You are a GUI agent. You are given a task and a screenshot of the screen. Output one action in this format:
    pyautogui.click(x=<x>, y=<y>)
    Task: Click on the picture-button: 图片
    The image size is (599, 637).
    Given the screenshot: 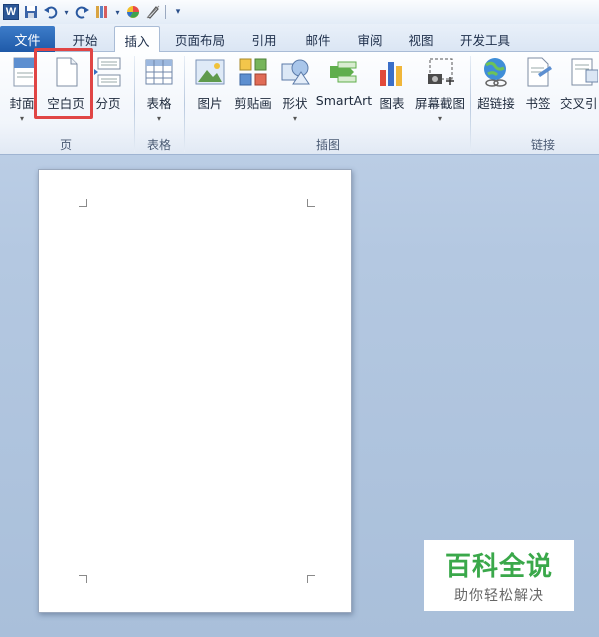 What is the action you would take?
    pyautogui.click(x=210, y=84)
    